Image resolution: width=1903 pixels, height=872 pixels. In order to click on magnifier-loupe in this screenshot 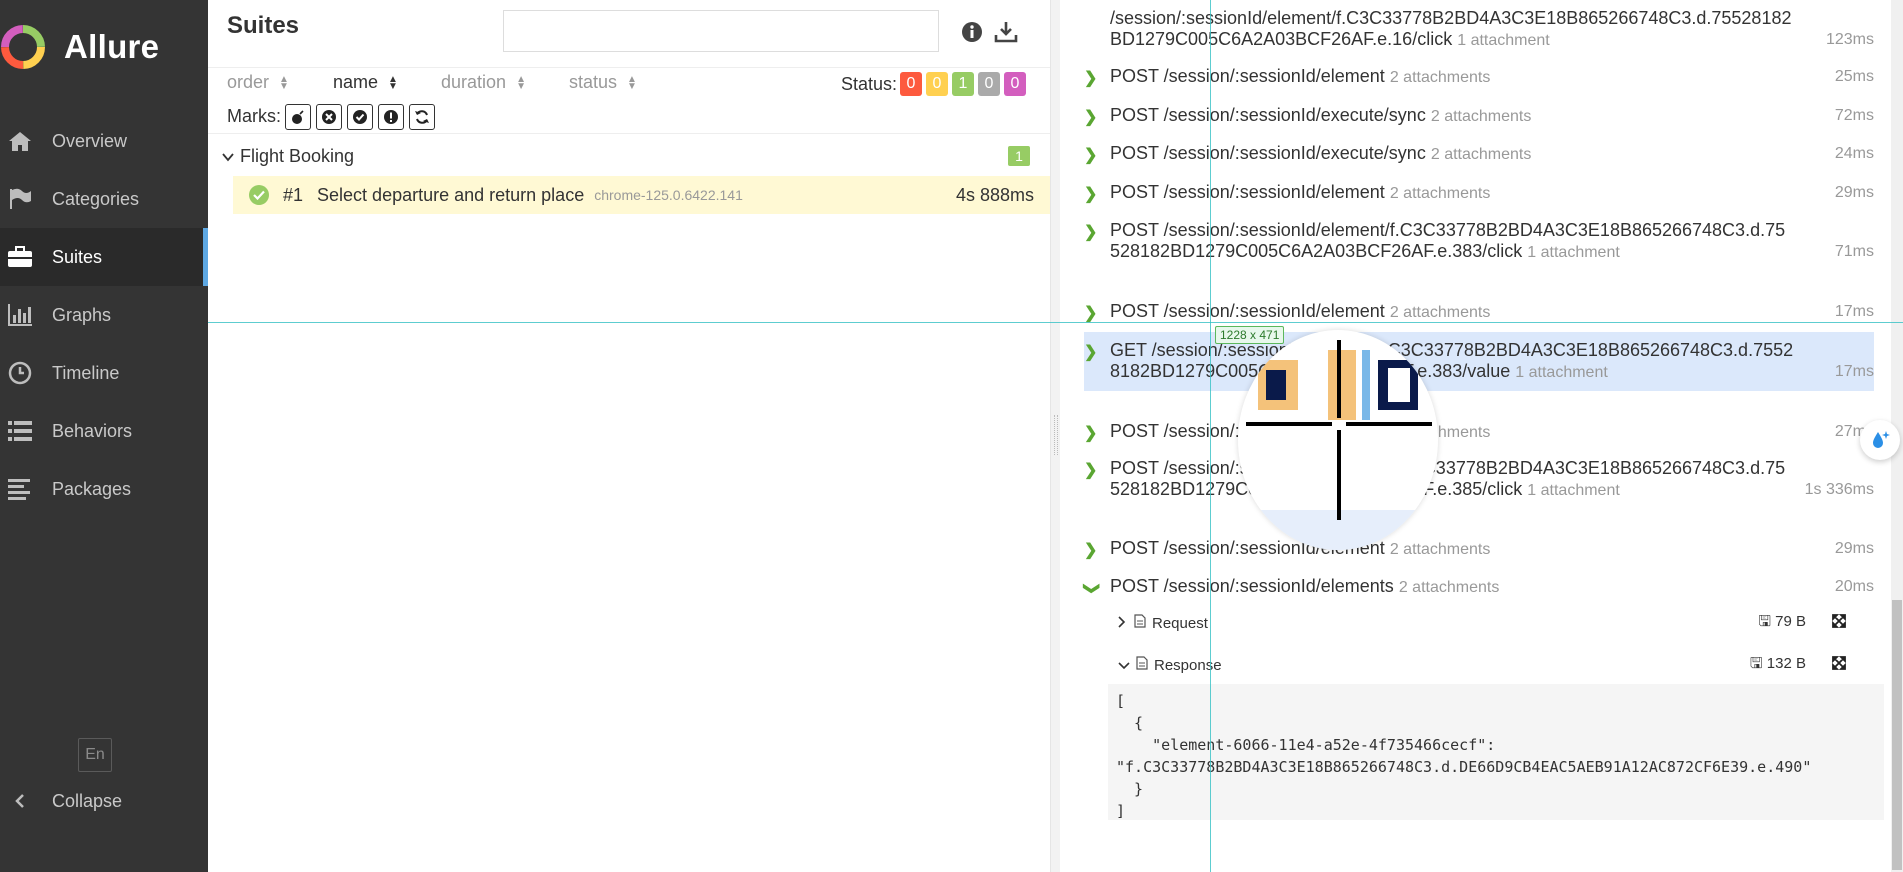, I will do `click(1338, 440)`.